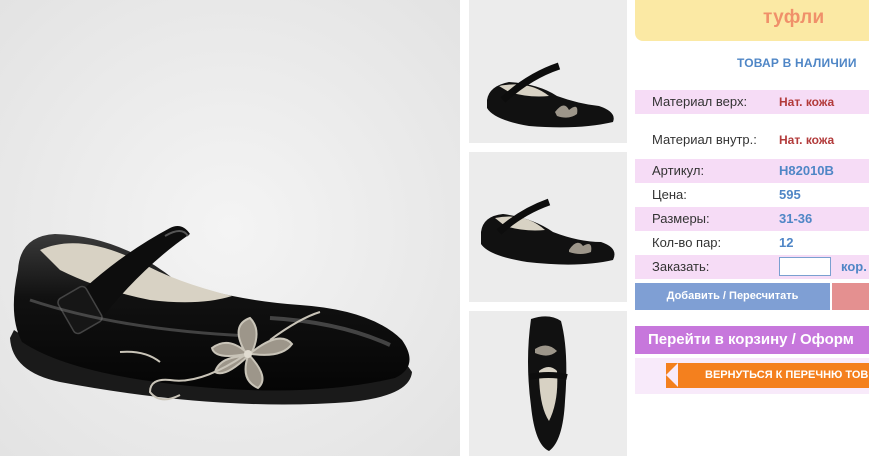 The height and width of the screenshot is (456, 869). What do you see at coordinates (850, 296) in the screenshot?
I see `secondary-action-button` at bounding box center [850, 296].